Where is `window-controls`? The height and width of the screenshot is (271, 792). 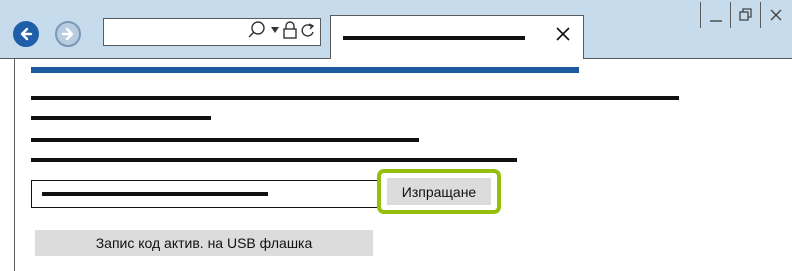
window-controls is located at coordinates (745, 15).